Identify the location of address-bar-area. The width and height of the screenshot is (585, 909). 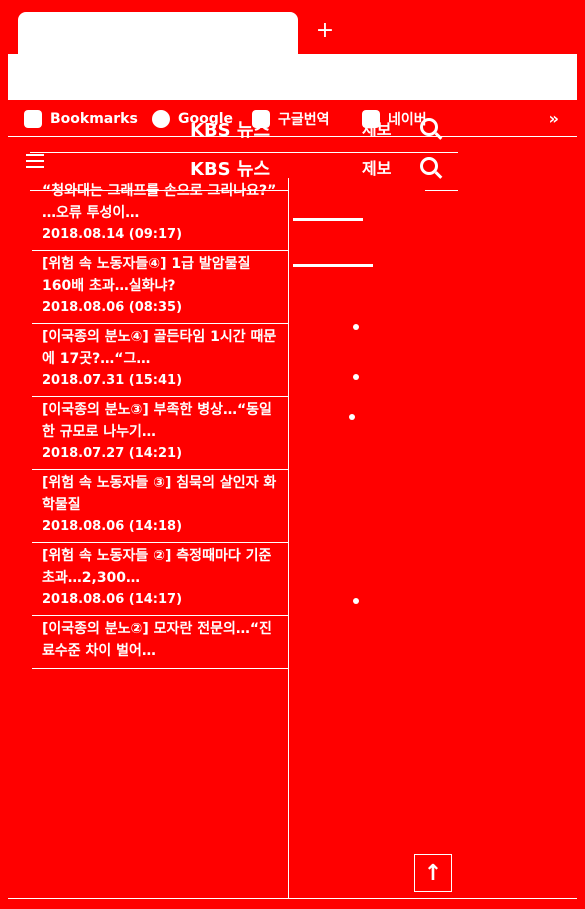
(292, 76).